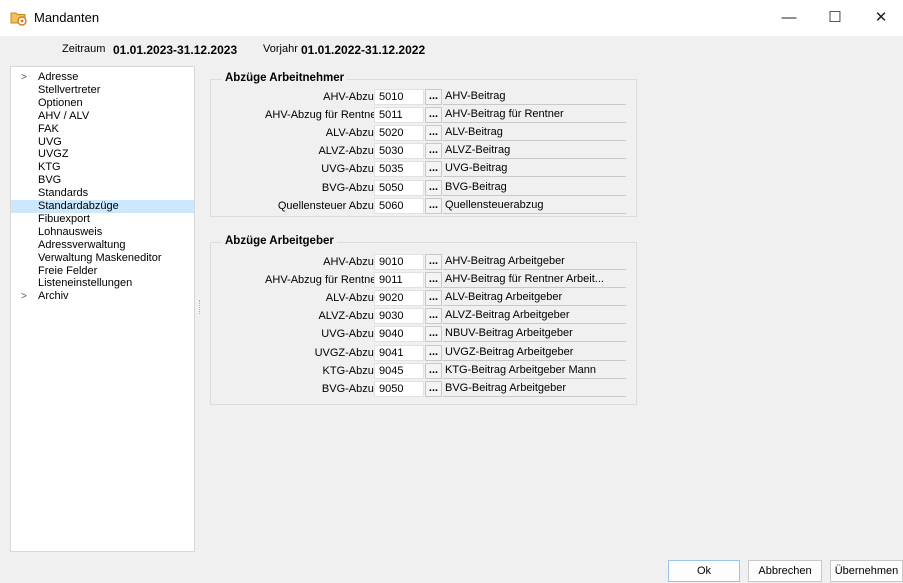 Image resolution: width=903 pixels, height=583 pixels. Describe the element at coordinates (102, 103) in the screenshot. I see `tree-item: Optionen` at that location.